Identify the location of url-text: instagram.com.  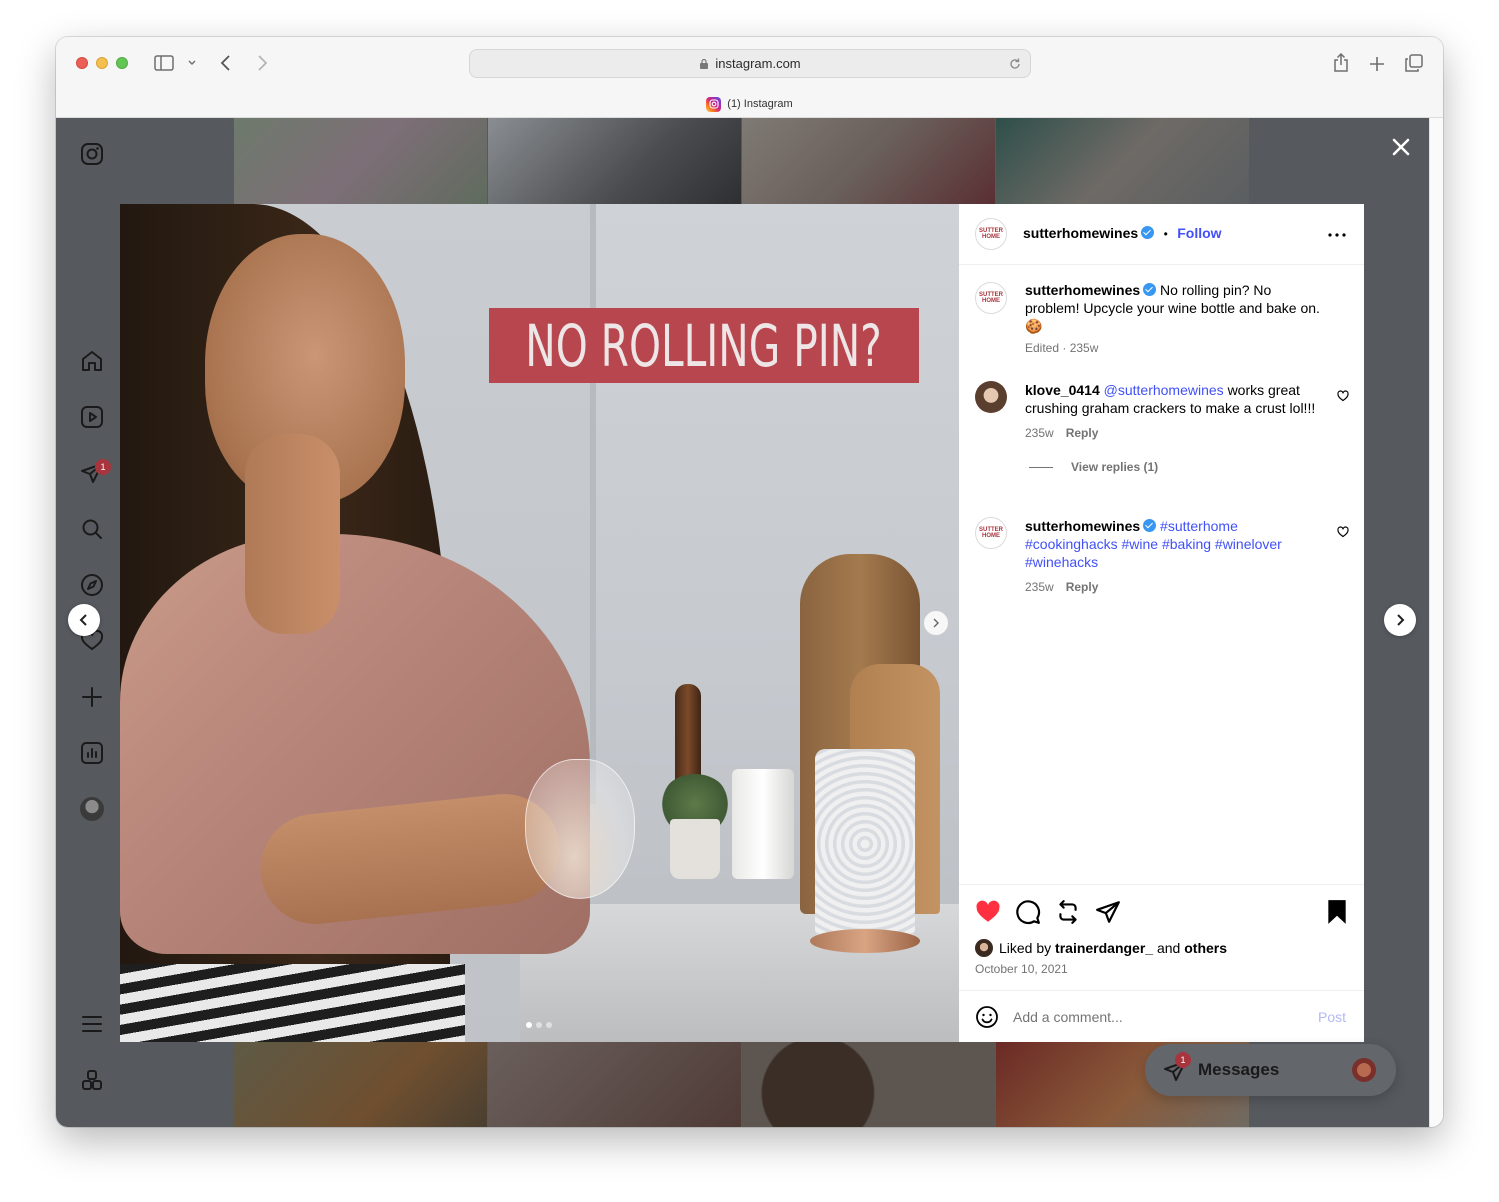
(758, 63).